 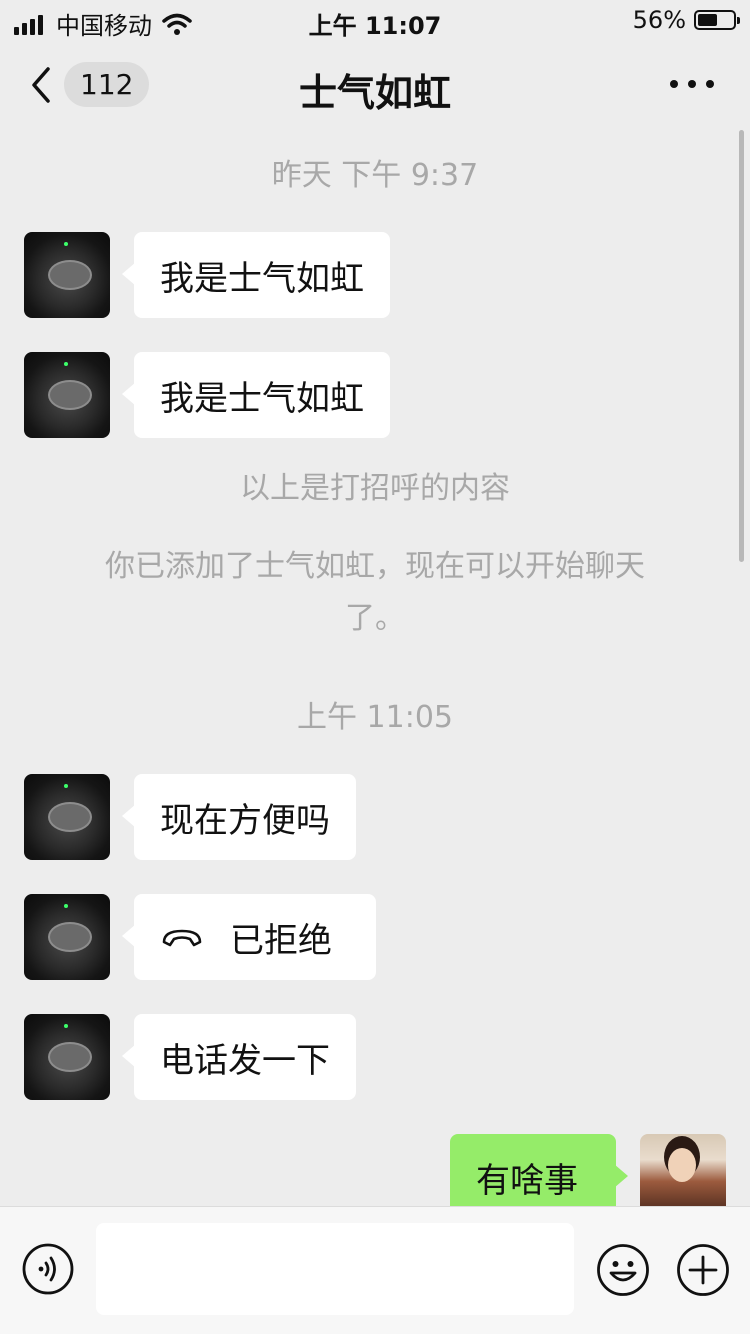 What do you see at coordinates (182, 938) in the screenshot?
I see `phone-hangup-icon` at bounding box center [182, 938].